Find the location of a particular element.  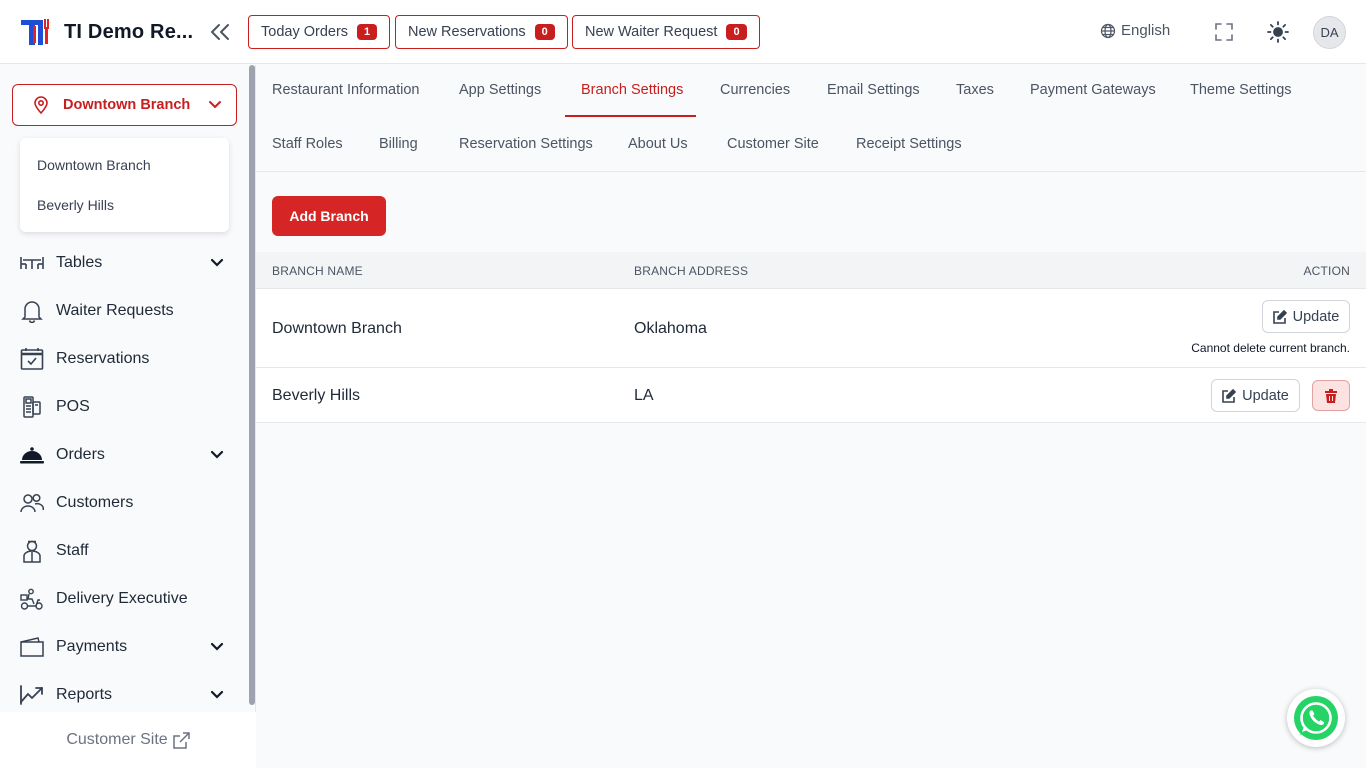

active-tab-indicator is located at coordinates (630, 116).